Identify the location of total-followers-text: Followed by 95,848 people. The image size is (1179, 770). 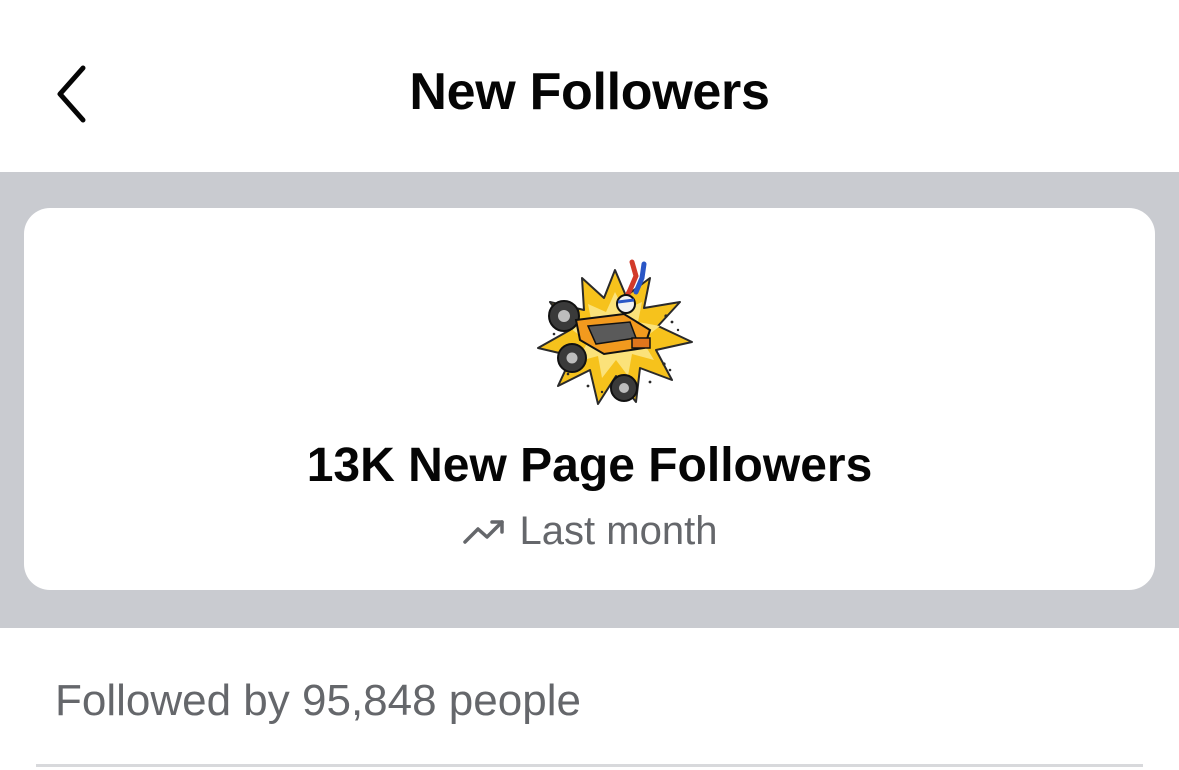
(318, 700).